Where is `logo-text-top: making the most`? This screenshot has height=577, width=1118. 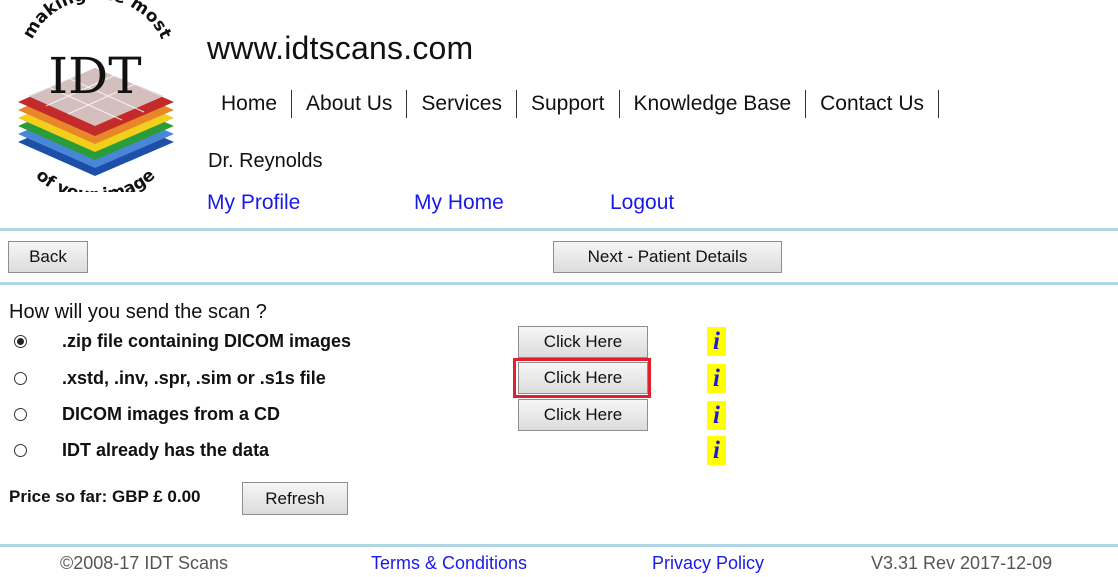 logo-text-top: making the most is located at coordinates (97, 21).